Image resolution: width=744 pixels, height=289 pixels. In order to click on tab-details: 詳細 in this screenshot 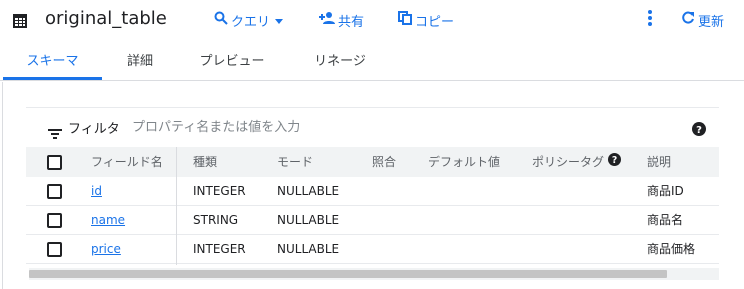, I will do `click(140, 62)`.